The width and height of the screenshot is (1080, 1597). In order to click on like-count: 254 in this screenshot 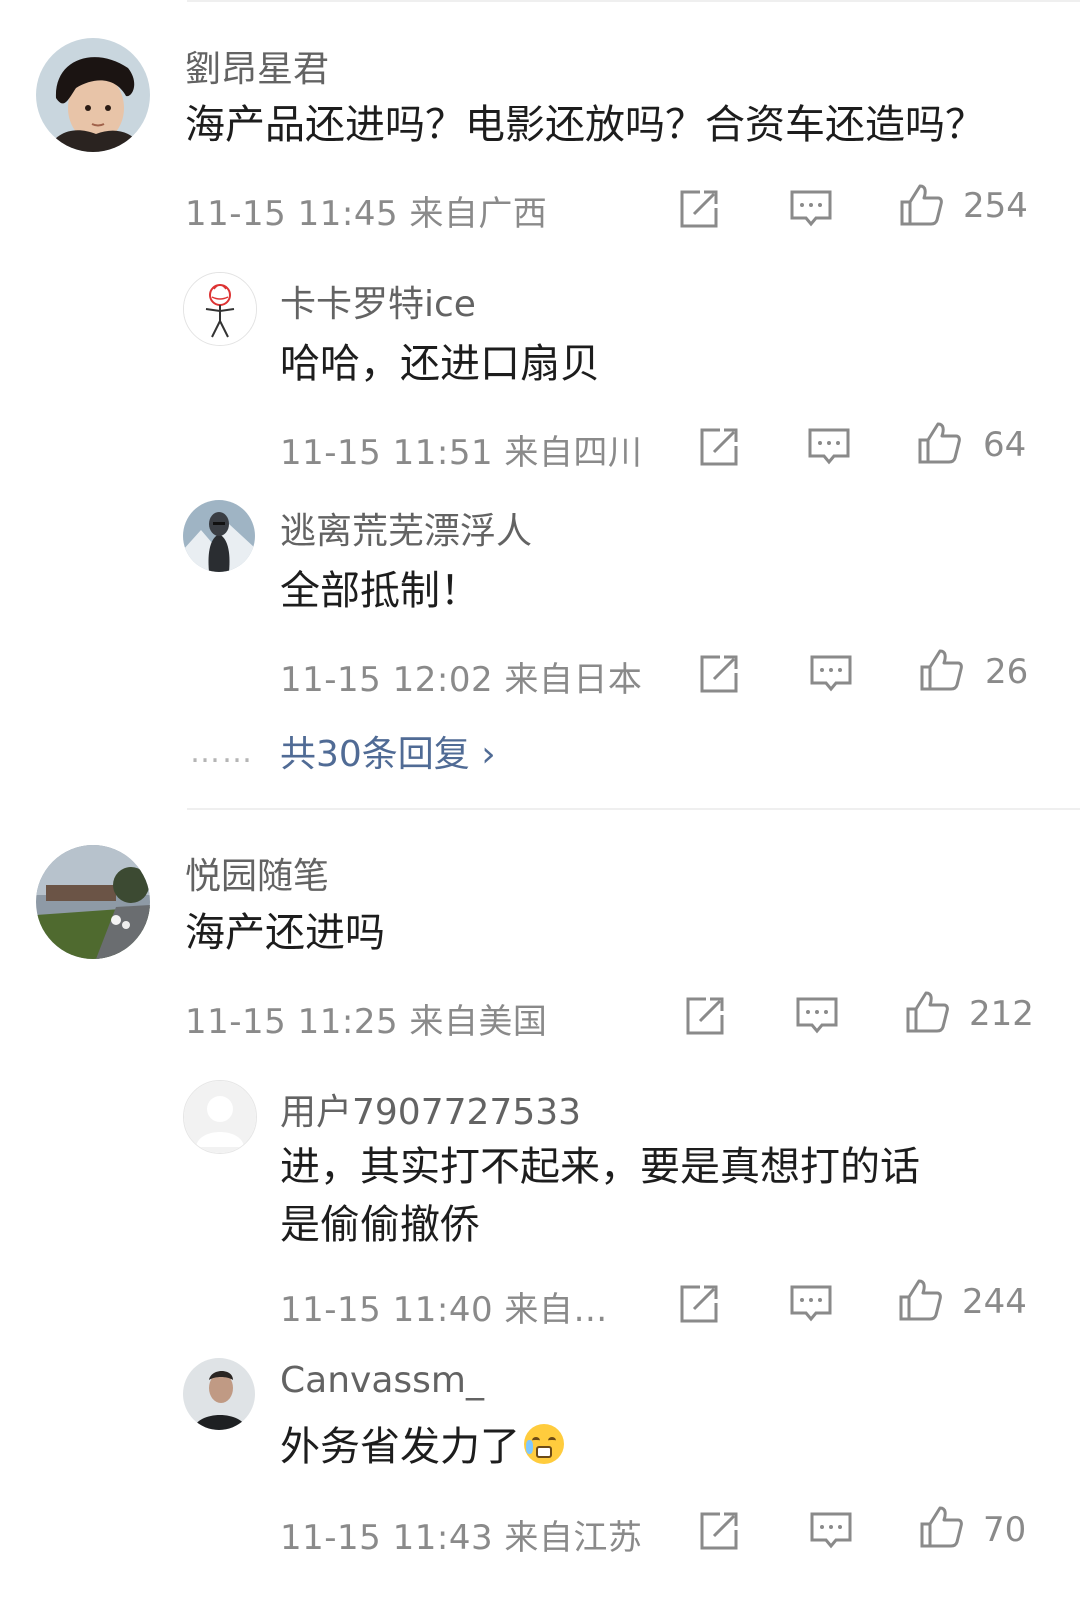, I will do `click(995, 206)`.